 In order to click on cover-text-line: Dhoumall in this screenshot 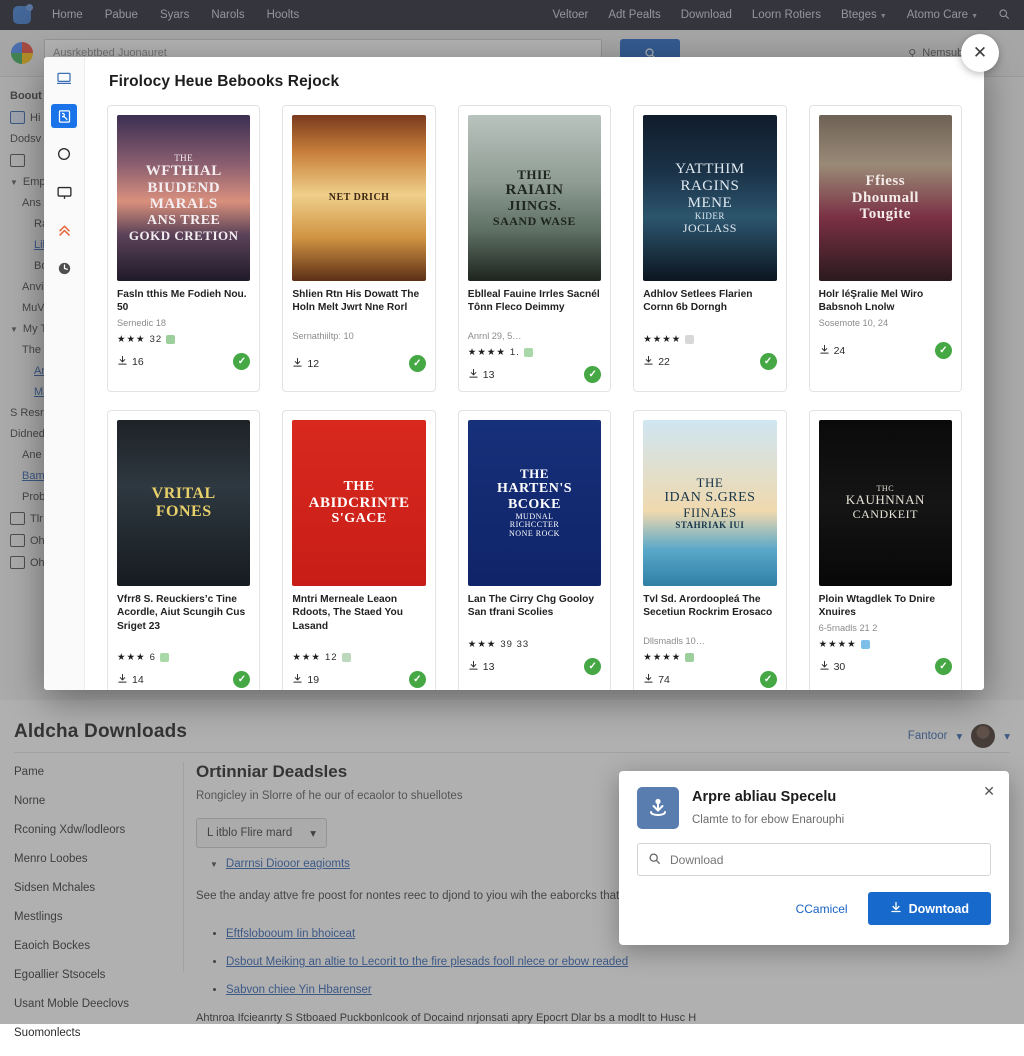, I will do `click(885, 197)`.